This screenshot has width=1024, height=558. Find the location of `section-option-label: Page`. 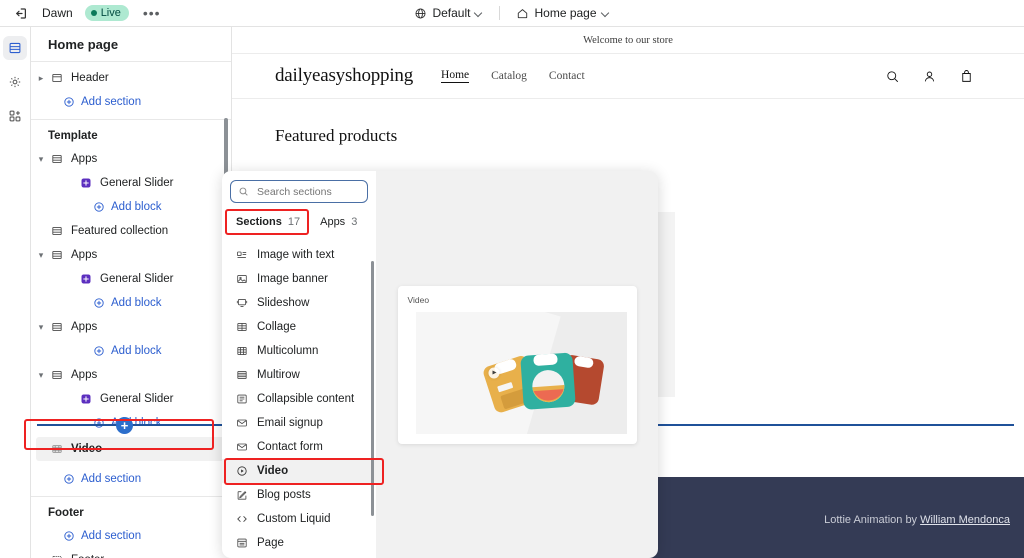

section-option-label: Page is located at coordinates (270, 543).